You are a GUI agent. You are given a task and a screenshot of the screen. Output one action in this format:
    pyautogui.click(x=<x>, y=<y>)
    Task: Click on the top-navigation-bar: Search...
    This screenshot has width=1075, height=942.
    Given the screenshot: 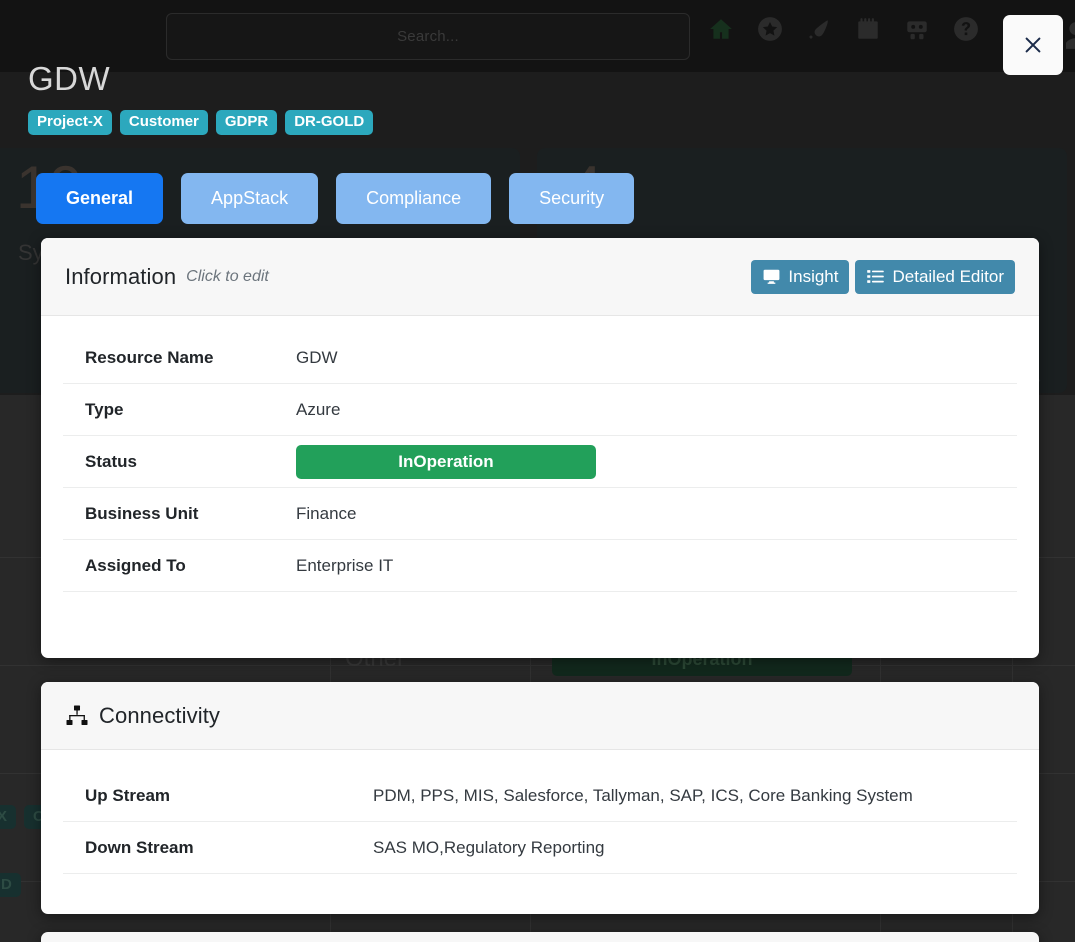 What is the action you would take?
    pyautogui.click(x=537, y=37)
    